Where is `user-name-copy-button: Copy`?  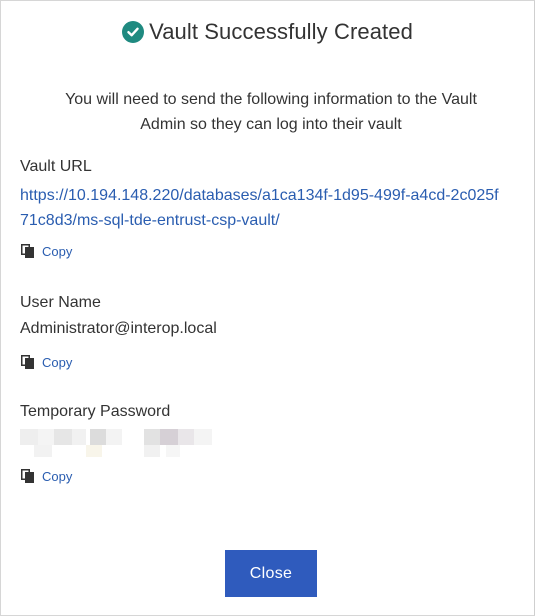
user-name-copy-button: Copy is located at coordinates (265, 362).